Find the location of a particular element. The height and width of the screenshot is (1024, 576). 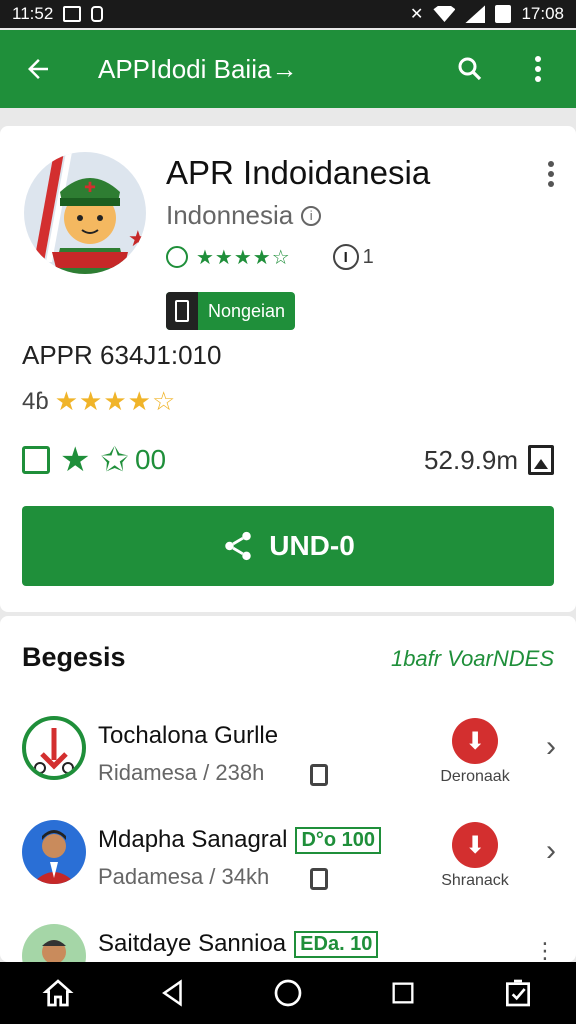

mute-icon: ✕ is located at coordinates (417, 14).